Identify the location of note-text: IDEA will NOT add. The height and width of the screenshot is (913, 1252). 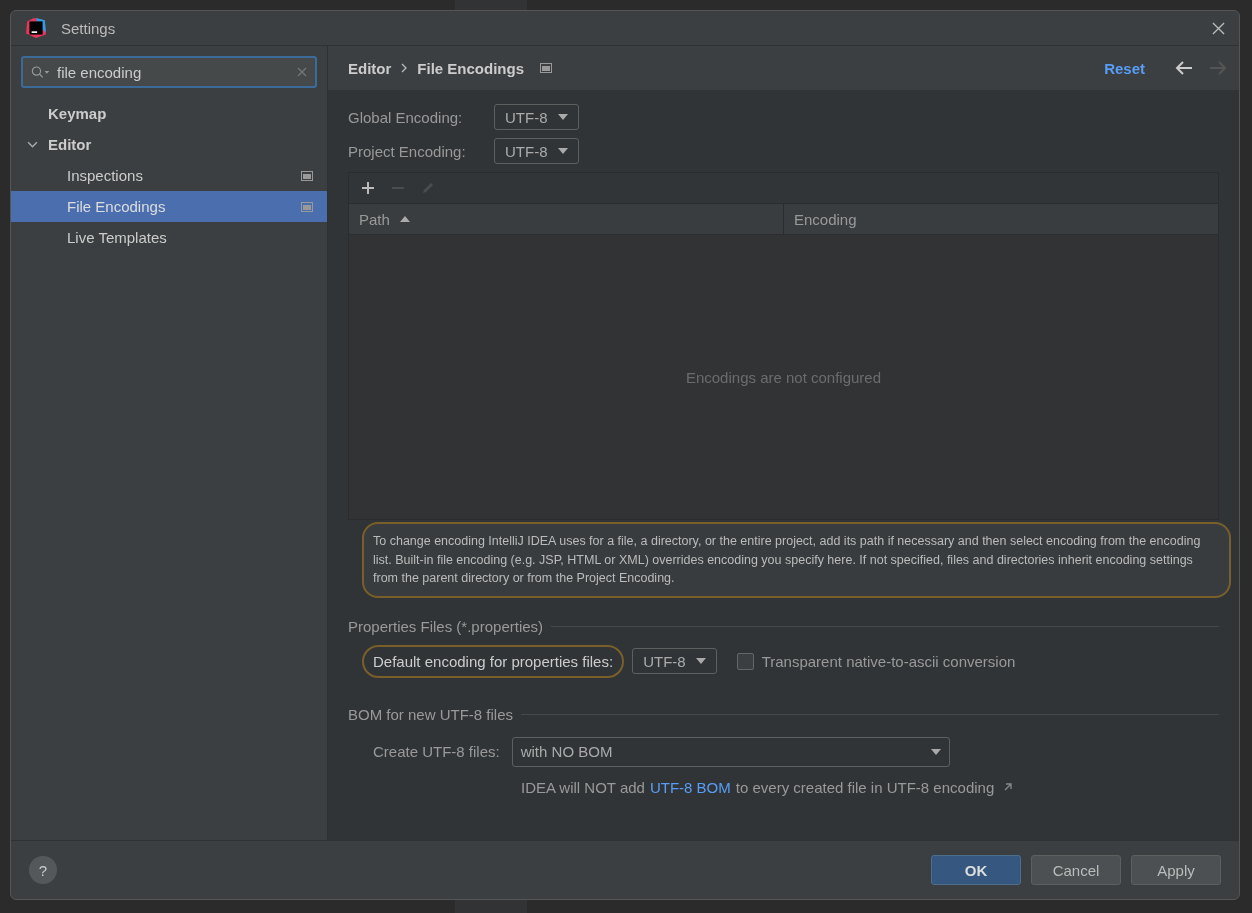
(583, 787).